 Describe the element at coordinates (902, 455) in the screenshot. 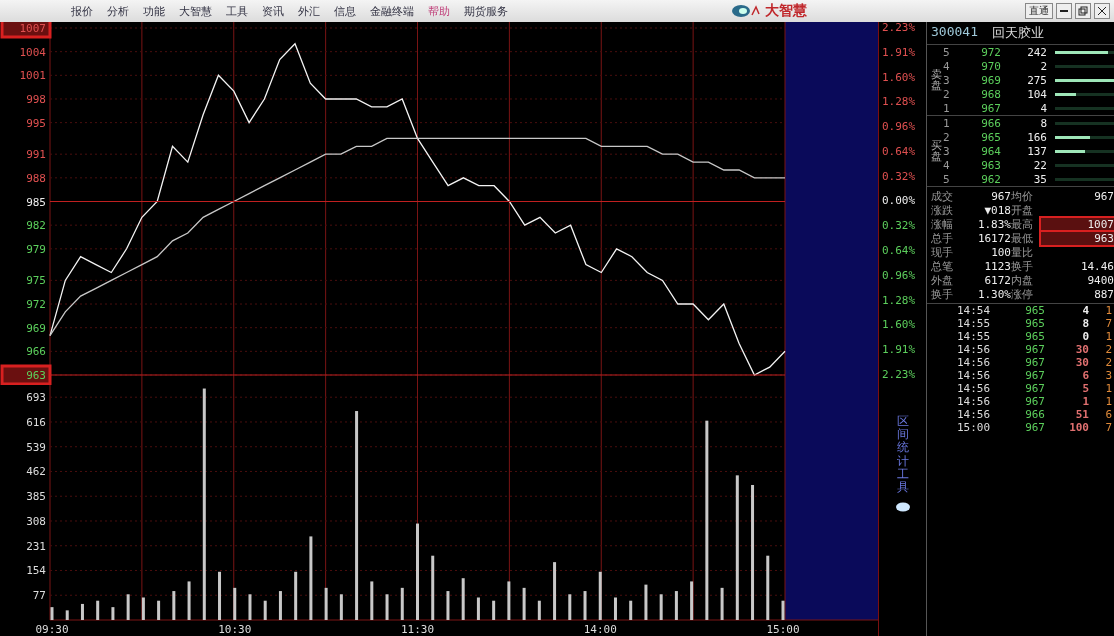

I see `side-tool-label: 区间统计工具` at that location.